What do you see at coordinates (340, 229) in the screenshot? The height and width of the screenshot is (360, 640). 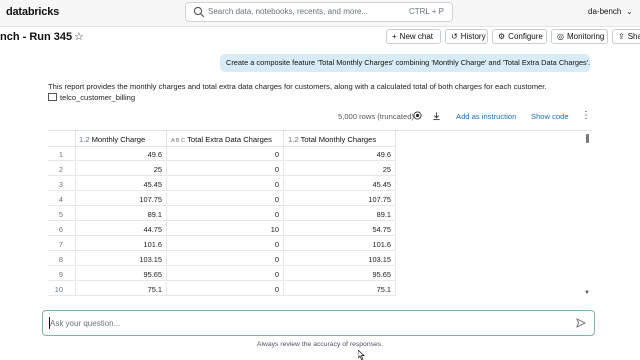 I see `total-monthly-charges-cell: 54.75` at bounding box center [340, 229].